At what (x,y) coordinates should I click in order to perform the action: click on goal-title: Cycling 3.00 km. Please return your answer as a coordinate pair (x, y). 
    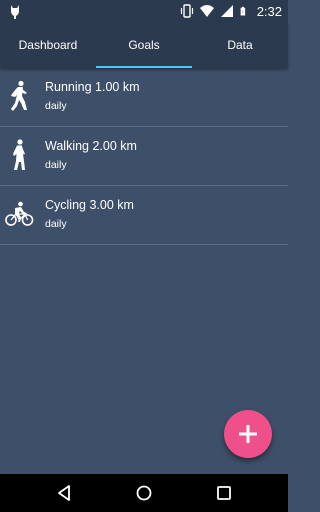
    Looking at the image, I should click on (89, 205).